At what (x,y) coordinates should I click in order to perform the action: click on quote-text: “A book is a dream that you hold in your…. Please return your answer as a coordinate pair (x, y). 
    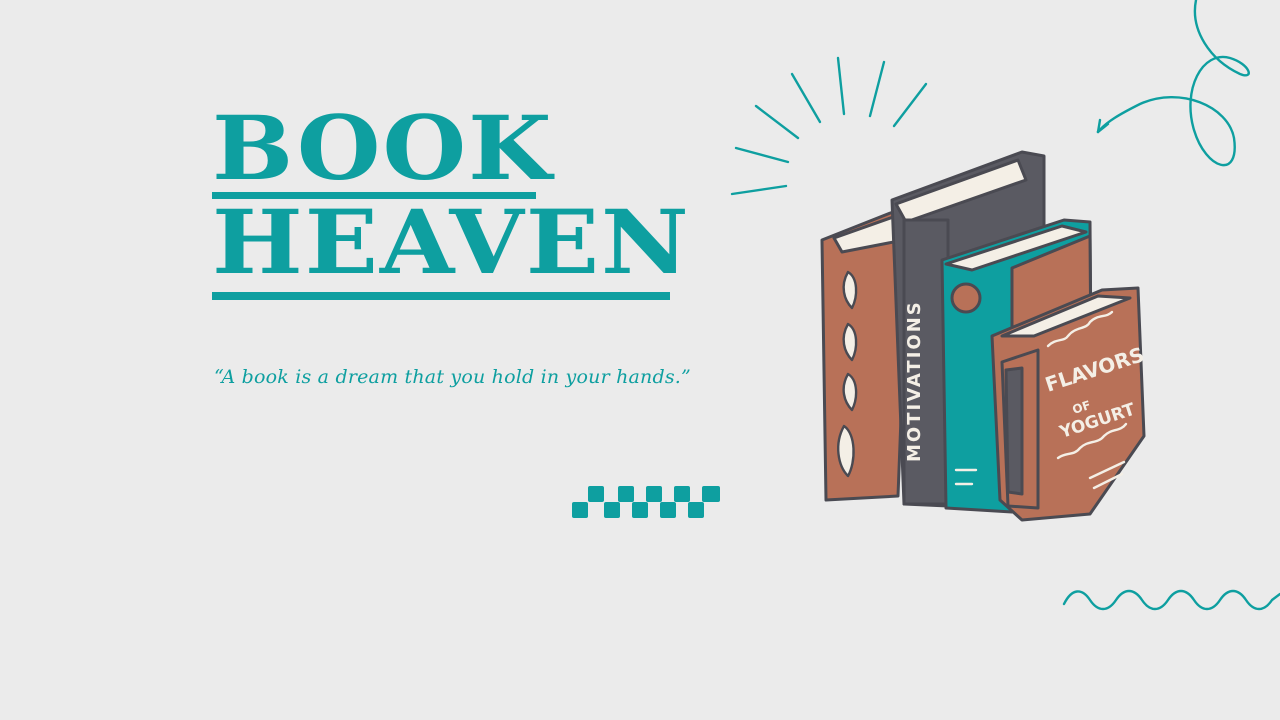
    Looking at the image, I should click on (452, 377).